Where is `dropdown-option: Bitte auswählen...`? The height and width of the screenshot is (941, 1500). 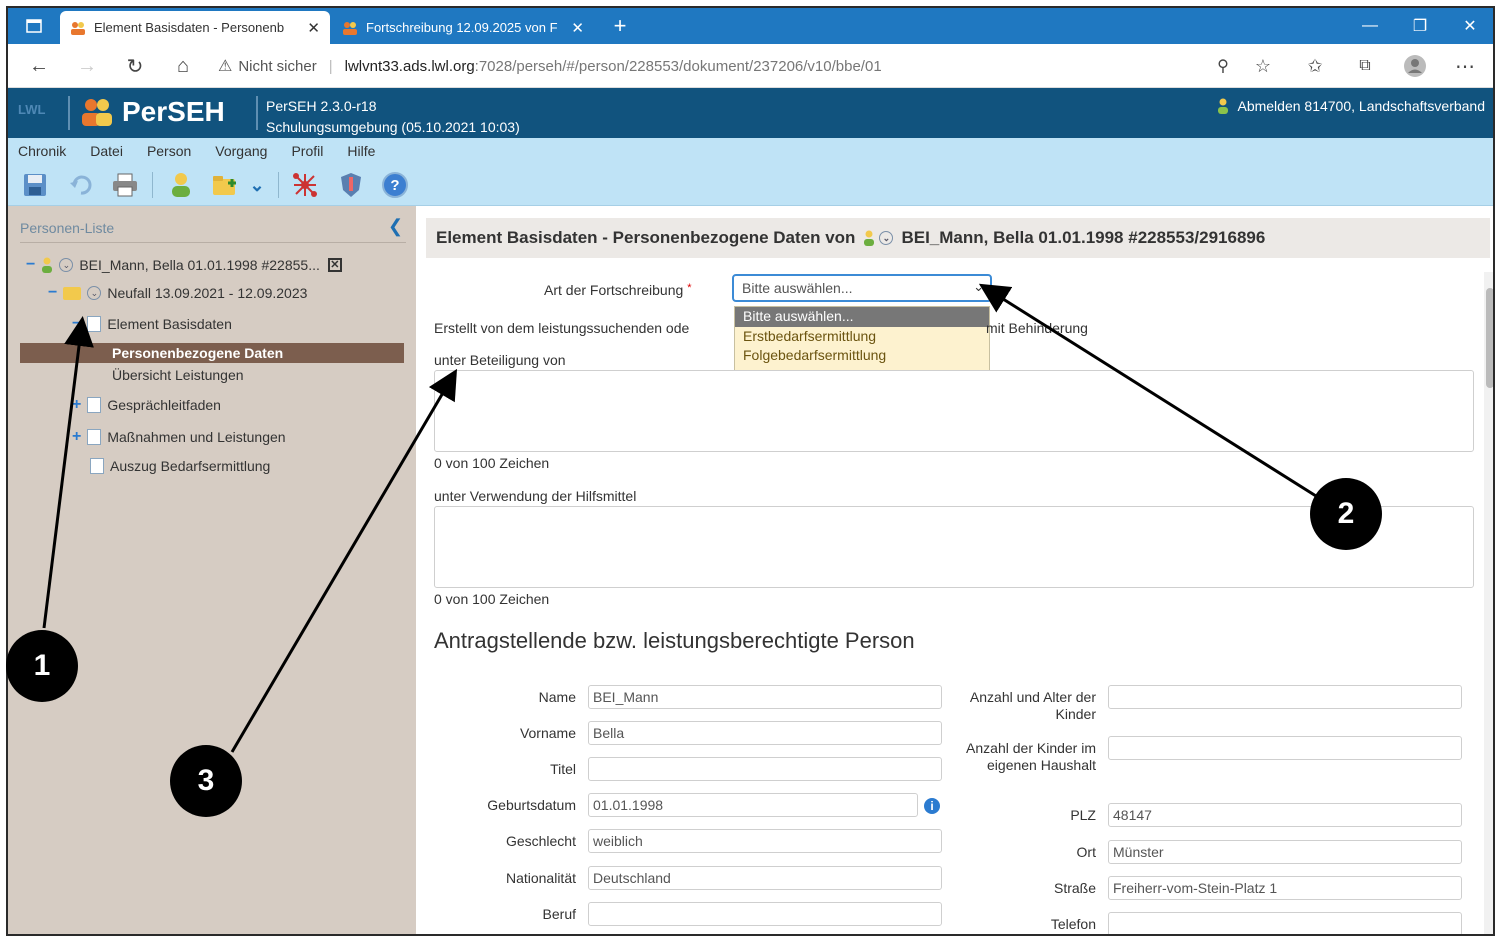
dropdown-option: Bitte auswählen... is located at coordinates (862, 317).